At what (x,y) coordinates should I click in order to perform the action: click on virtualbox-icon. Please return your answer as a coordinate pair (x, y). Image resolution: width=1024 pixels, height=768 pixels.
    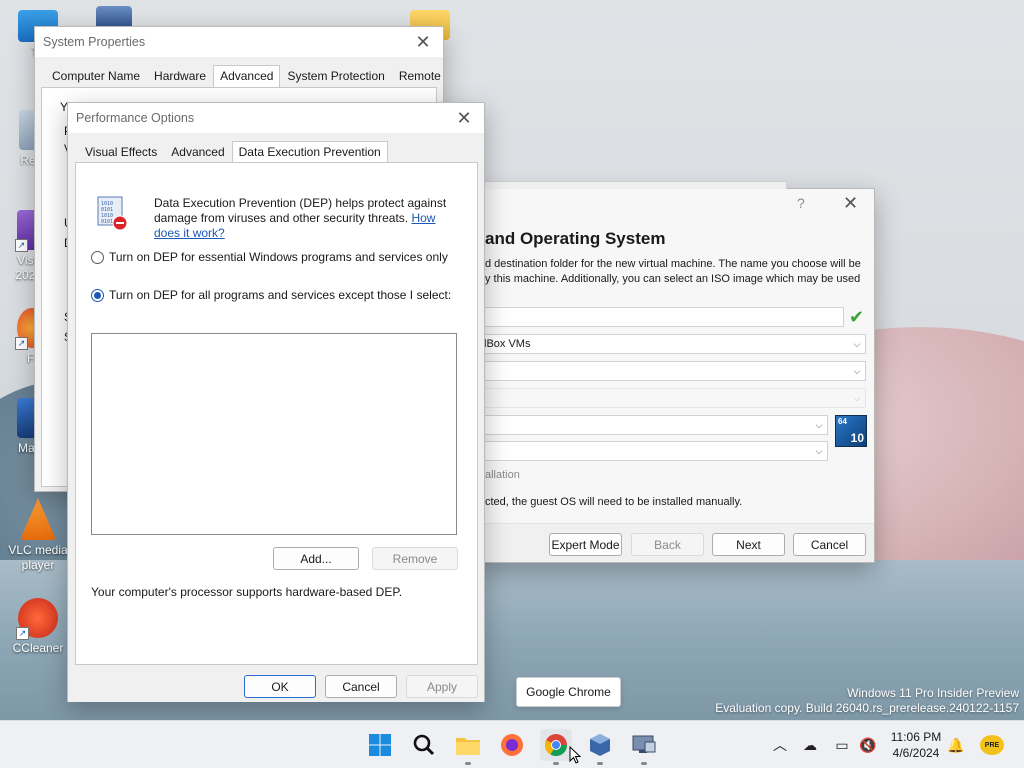
    Looking at the image, I should click on (600, 745).